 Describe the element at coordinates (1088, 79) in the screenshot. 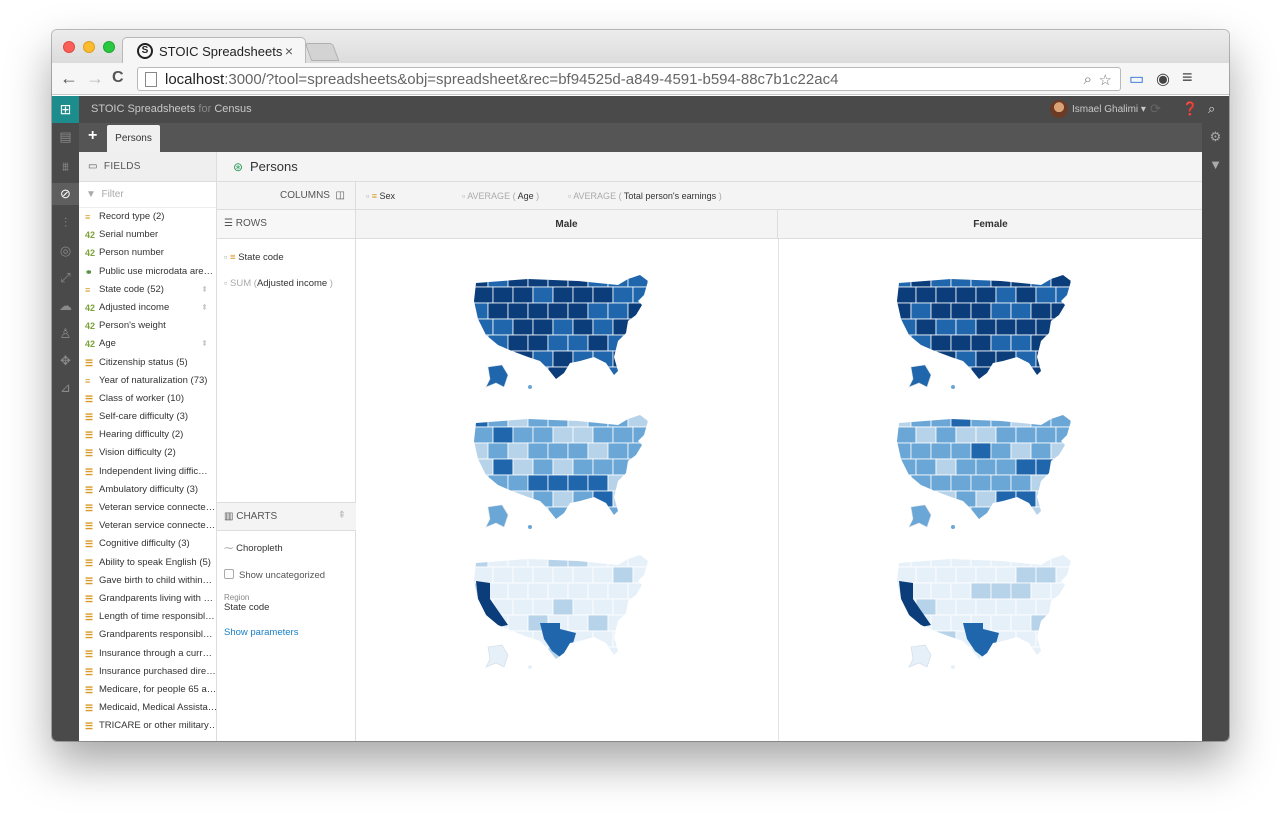

I see `zoom-icon: ⌕` at that location.